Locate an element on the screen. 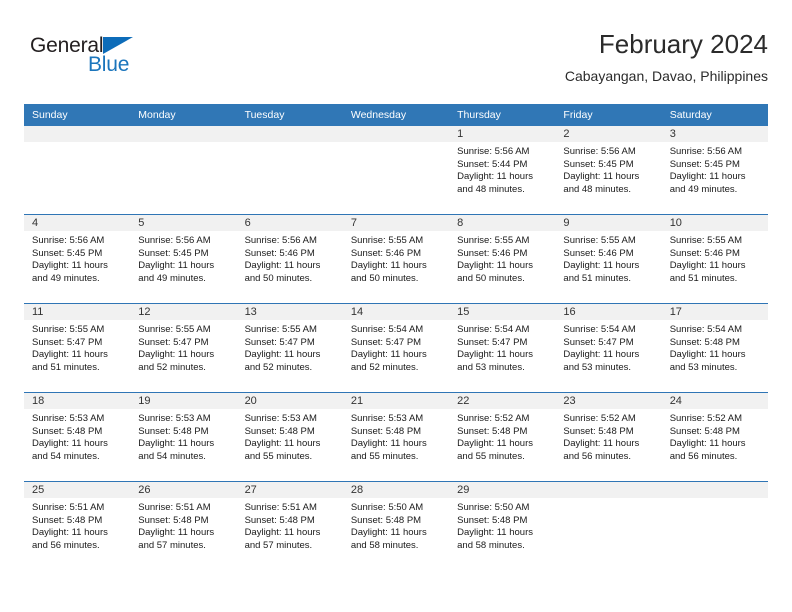  day-number: 25 is located at coordinates (77, 490).